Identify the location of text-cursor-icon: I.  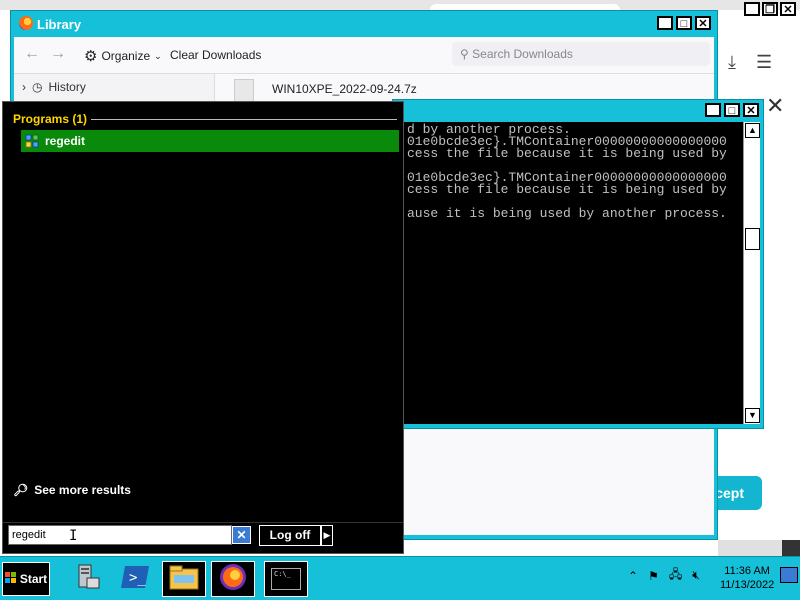
(73, 536).